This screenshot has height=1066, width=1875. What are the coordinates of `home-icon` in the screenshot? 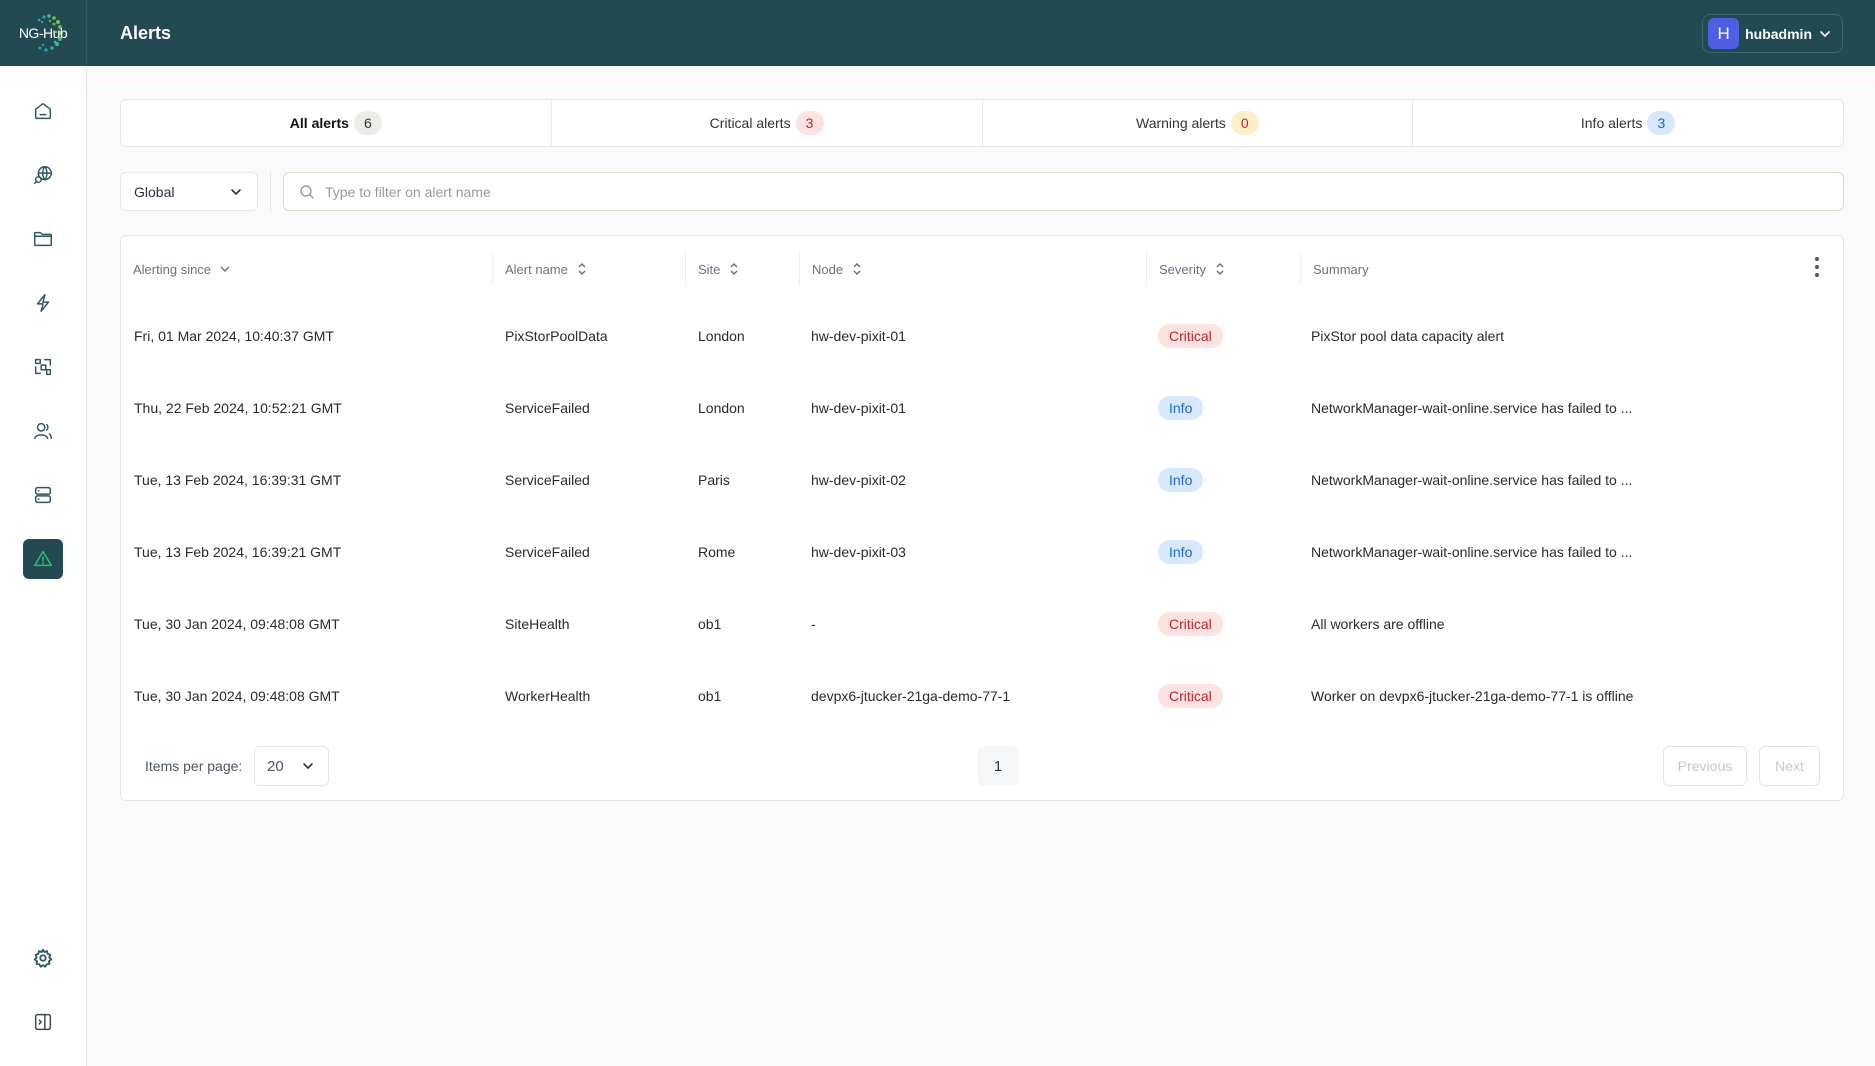 It's located at (43, 111).